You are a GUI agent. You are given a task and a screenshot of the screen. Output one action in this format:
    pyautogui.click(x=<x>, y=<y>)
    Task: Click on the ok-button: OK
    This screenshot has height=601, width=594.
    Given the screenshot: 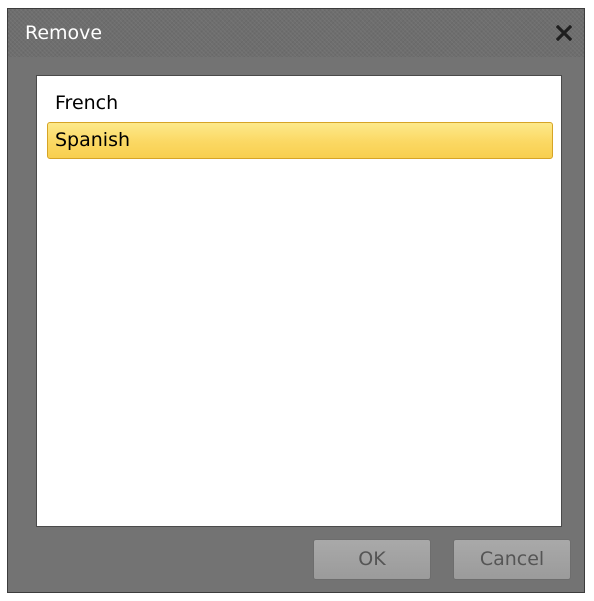 What is the action you would take?
    pyautogui.click(x=372, y=559)
    